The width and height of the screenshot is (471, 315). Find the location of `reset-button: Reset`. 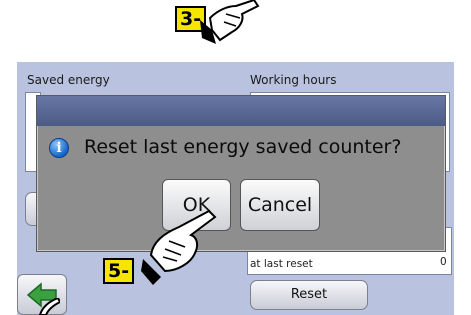

reset-button: Reset is located at coordinates (309, 295).